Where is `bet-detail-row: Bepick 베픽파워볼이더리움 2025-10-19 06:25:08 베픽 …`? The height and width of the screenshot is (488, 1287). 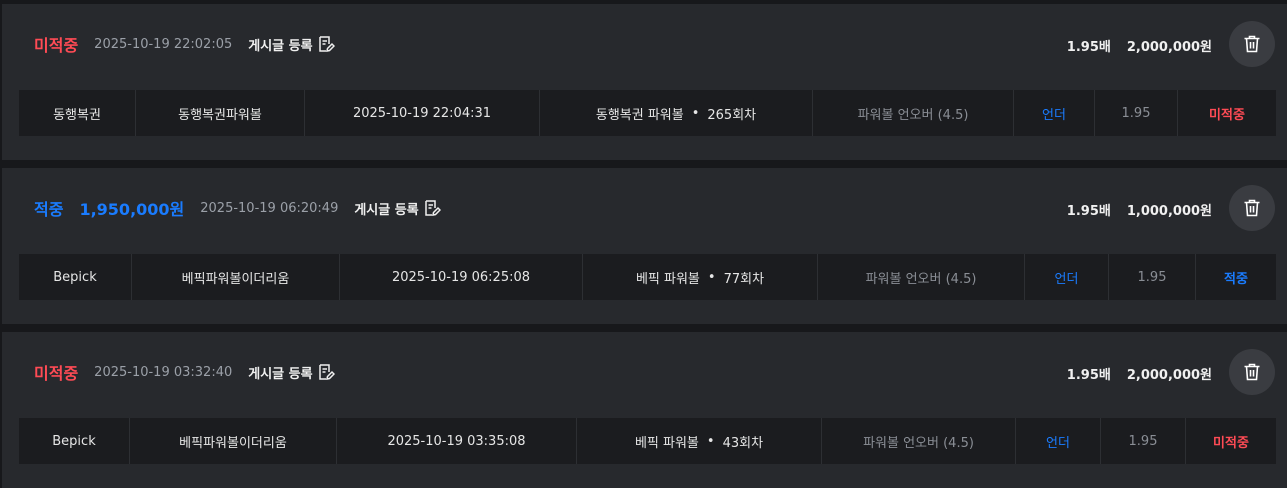 bet-detail-row: Bepick 베픽파워볼이더리움 2025-10-19 06:25:08 베픽 … is located at coordinates (647, 277).